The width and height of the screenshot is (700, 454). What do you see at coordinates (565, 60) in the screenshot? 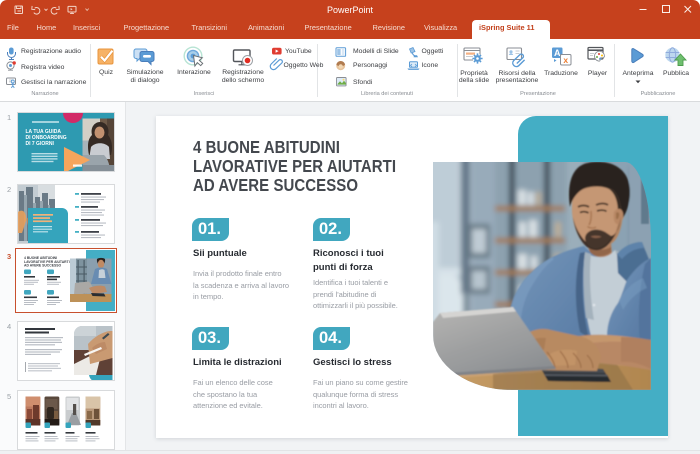
I see `svg-text: x` at bounding box center [565, 60].